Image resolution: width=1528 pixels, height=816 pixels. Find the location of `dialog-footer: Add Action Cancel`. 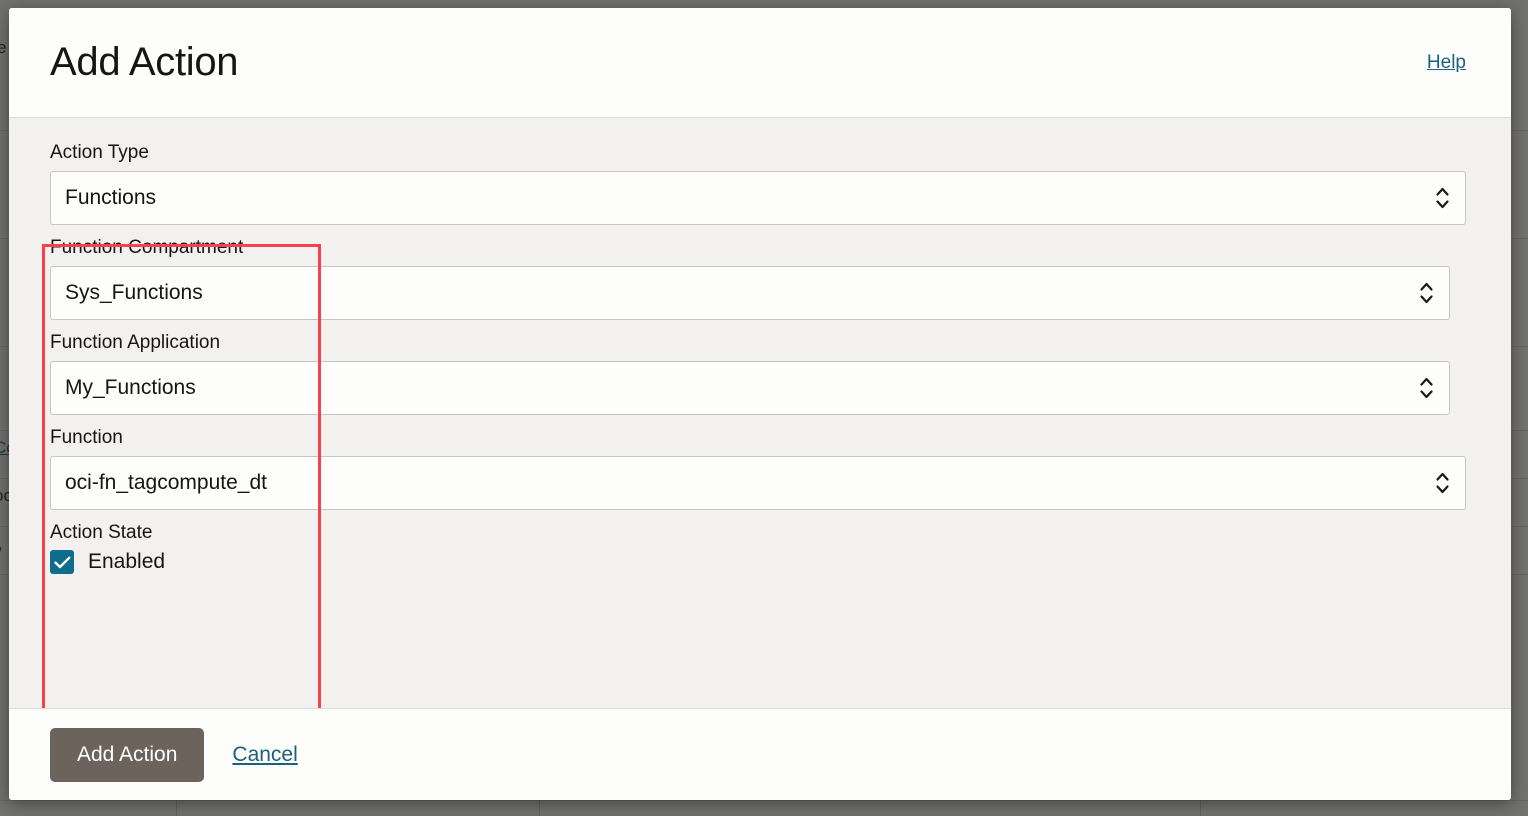

dialog-footer: Add Action Cancel is located at coordinates (760, 754).